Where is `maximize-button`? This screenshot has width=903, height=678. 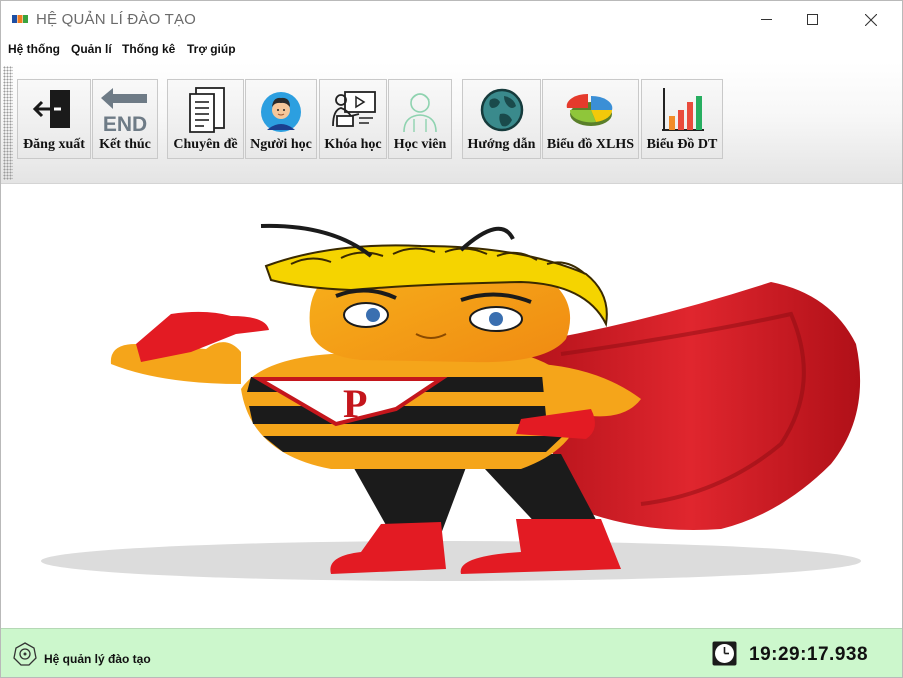
maximize-button is located at coordinates (812, 19).